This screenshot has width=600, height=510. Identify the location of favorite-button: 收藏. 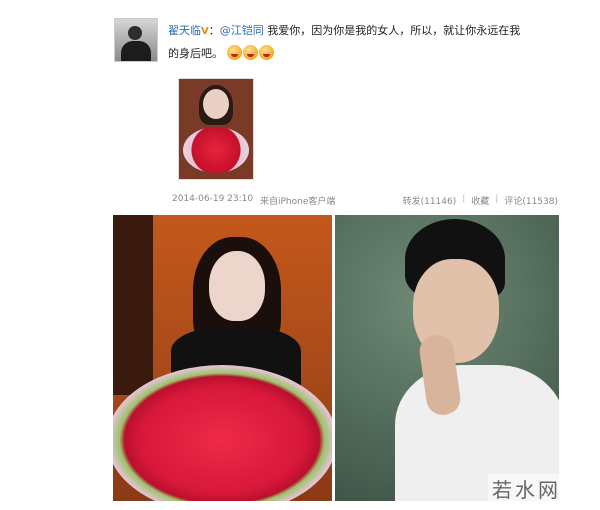
(480, 200).